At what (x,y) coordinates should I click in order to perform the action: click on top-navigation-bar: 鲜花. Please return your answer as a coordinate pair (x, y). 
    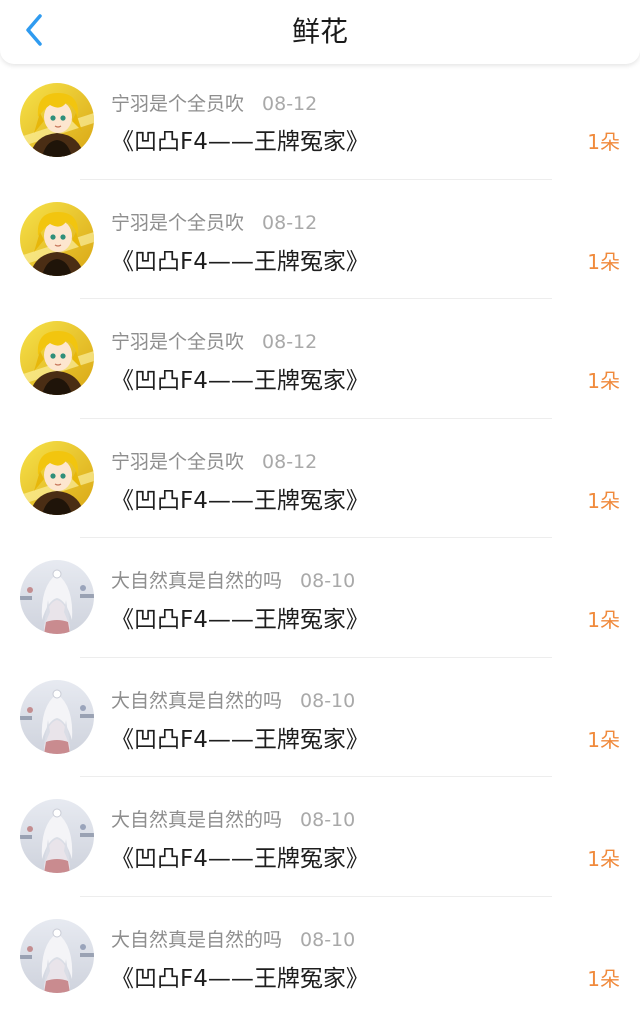
    Looking at the image, I should click on (320, 32).